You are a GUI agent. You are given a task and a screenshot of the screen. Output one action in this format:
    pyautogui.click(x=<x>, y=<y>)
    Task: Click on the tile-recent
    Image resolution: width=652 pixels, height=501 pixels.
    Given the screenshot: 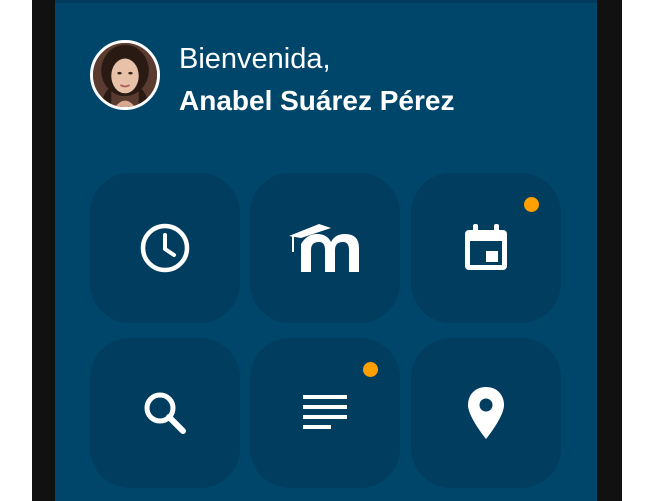 What is the action you would take?
    pyautogui.click(x=165, y=248)
    